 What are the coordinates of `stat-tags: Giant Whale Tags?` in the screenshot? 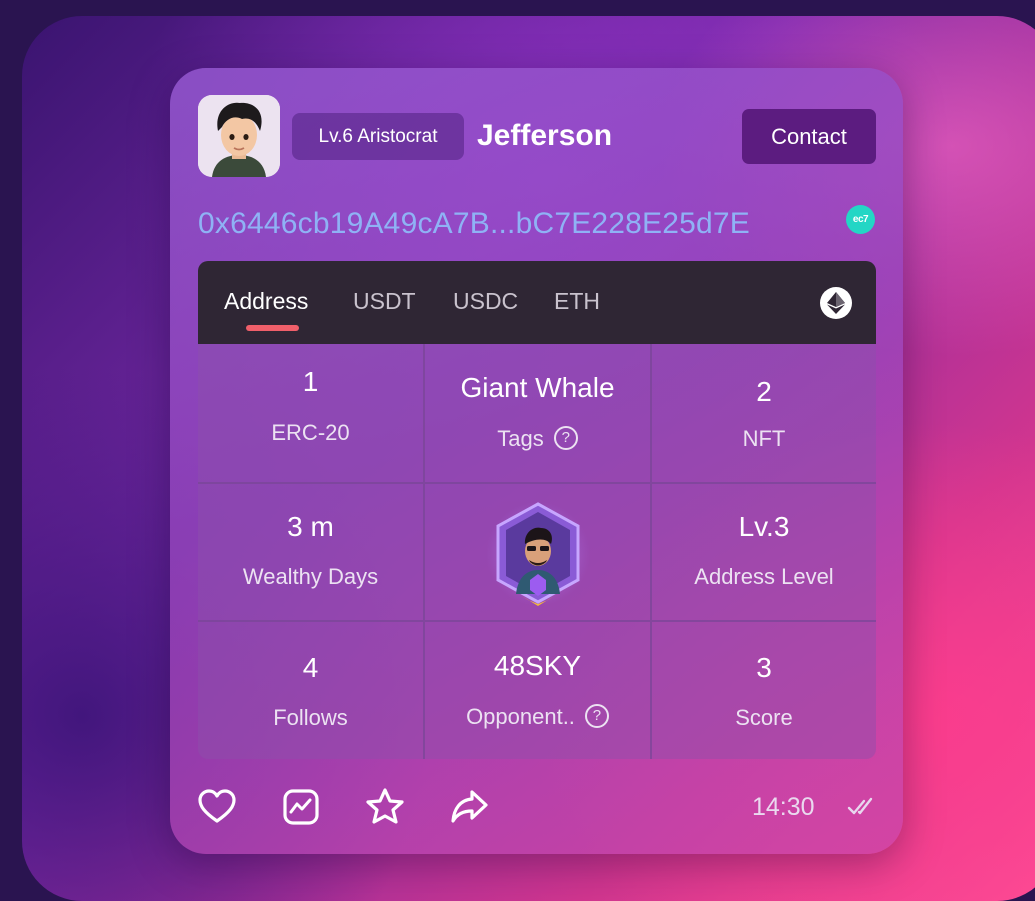 It's located at (538, 414).